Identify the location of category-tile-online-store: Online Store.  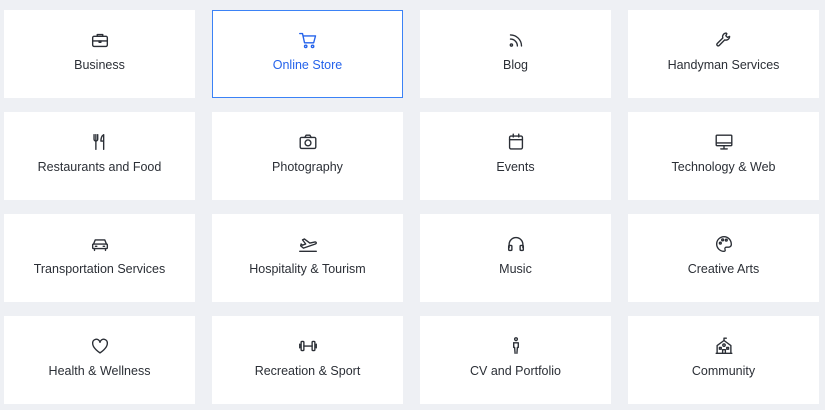
(307, 54).